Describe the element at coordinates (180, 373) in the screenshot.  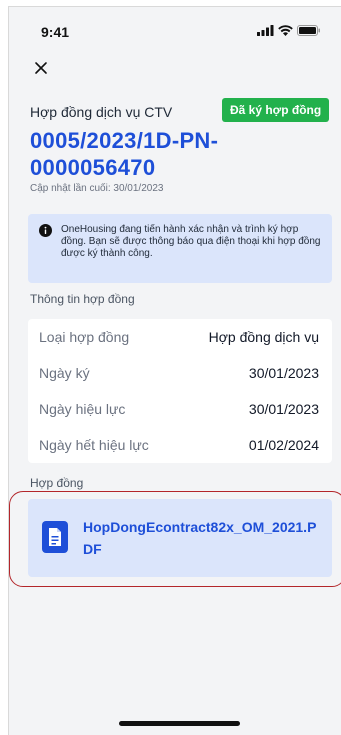
I see `info-row-sign-date: Ngày ký 30/01/2023` at that location.